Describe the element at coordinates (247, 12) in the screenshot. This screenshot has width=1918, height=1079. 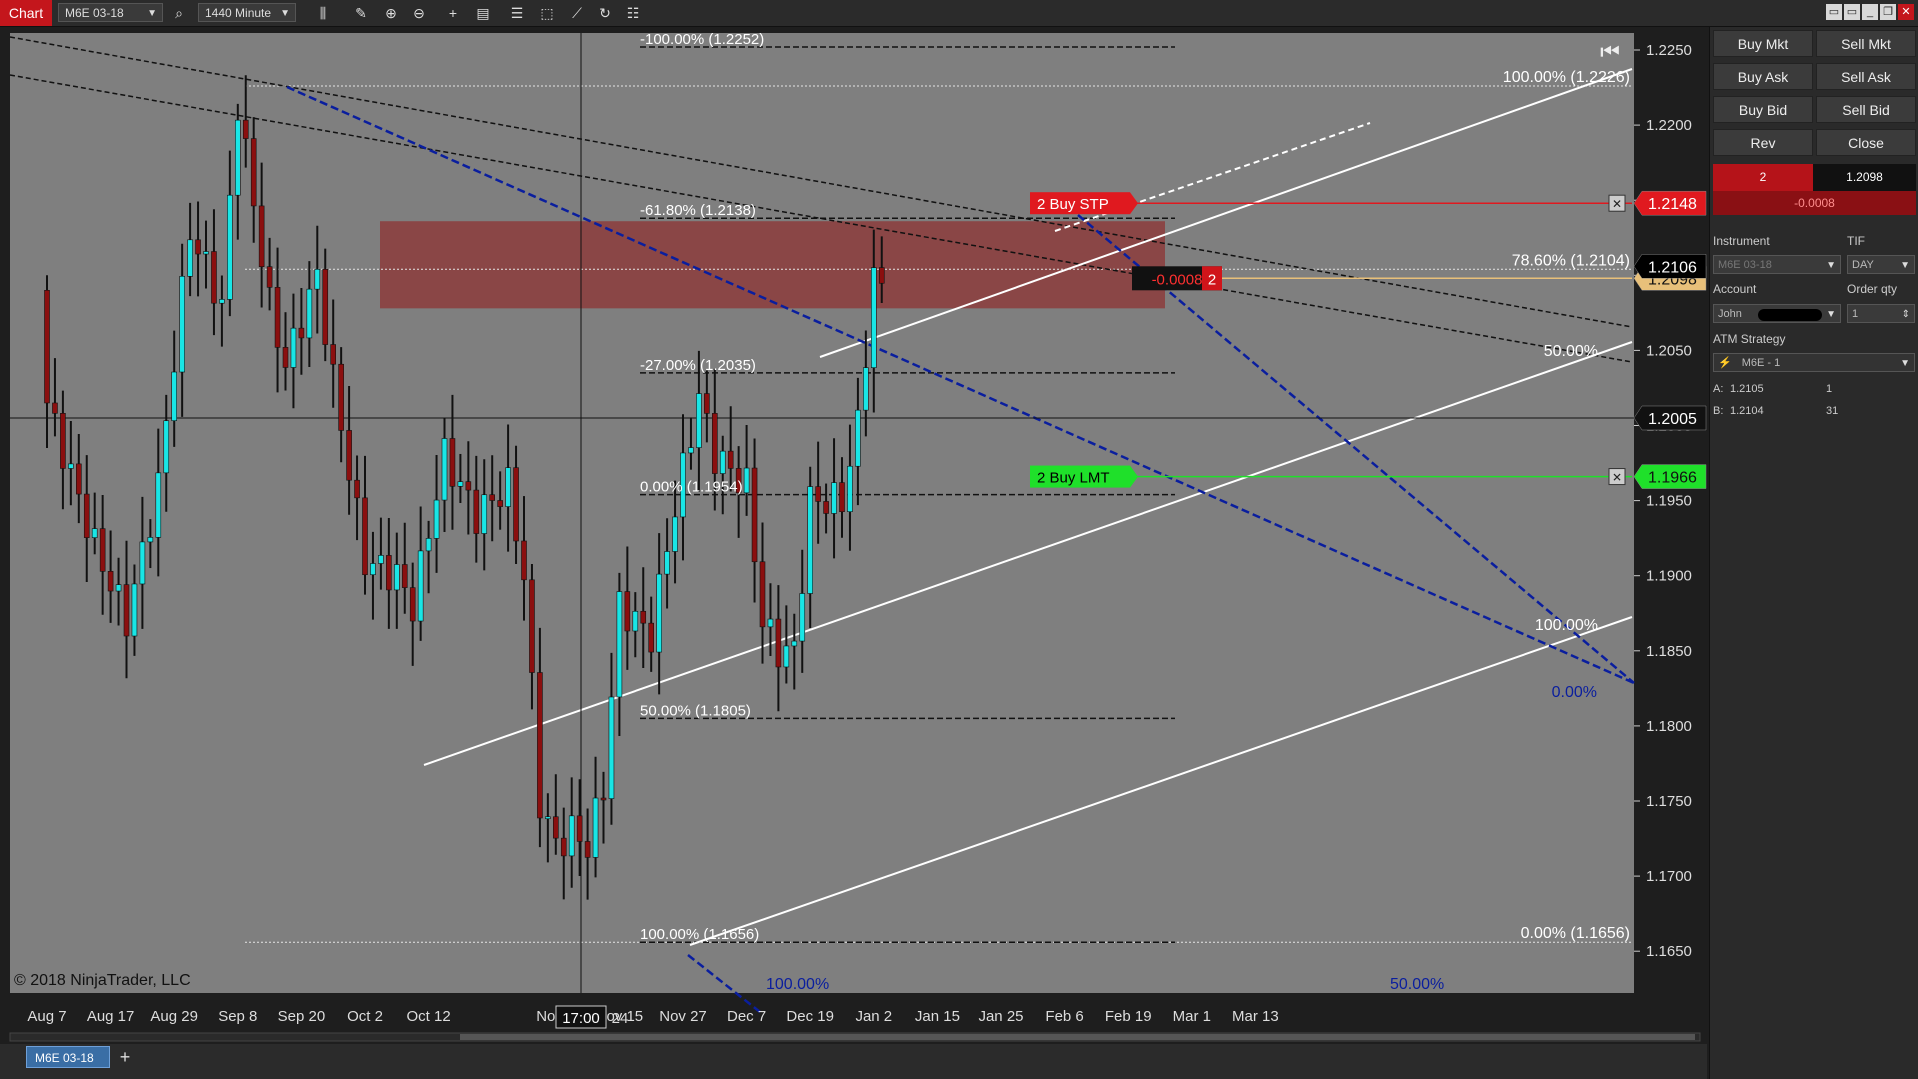
I see `interval-selector: 1440 Minute ▼` at that location.